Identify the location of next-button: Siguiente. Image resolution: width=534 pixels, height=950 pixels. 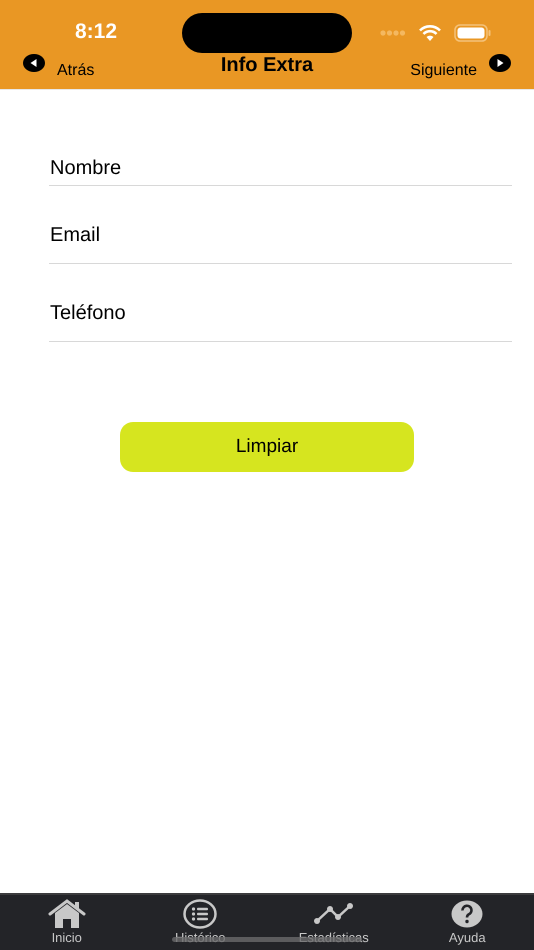
(443, 71).